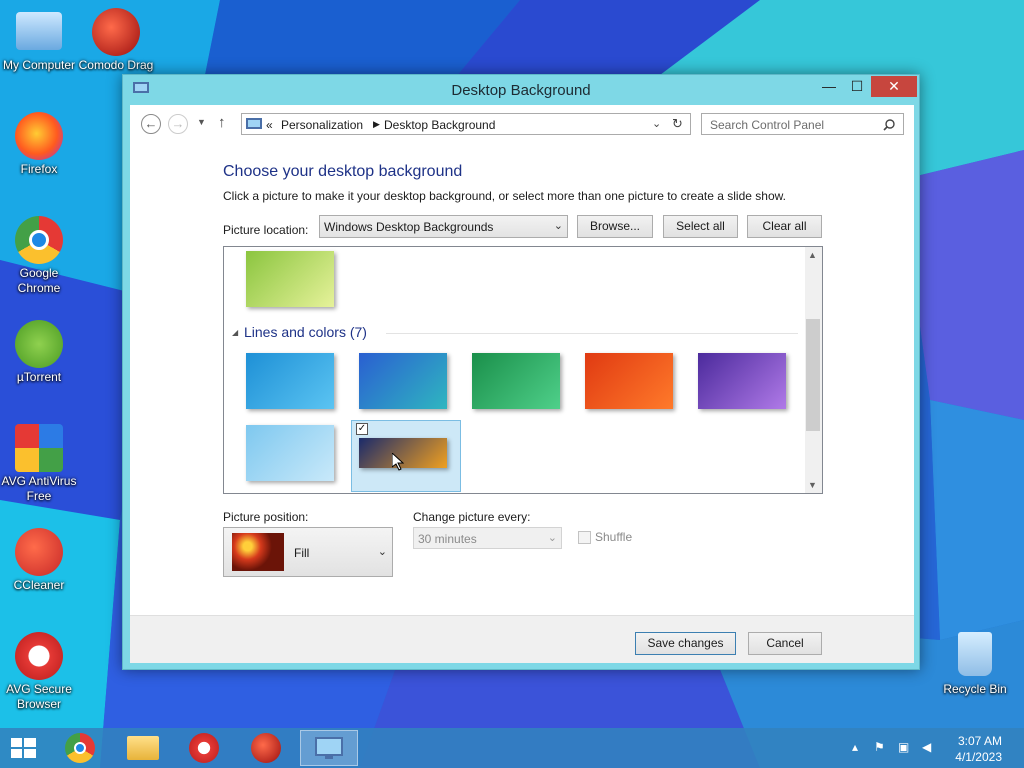  What do you see at coordinates (258, 552) in the screenshot?
I see `flower-preview-image` at bounding box center [258, 552].